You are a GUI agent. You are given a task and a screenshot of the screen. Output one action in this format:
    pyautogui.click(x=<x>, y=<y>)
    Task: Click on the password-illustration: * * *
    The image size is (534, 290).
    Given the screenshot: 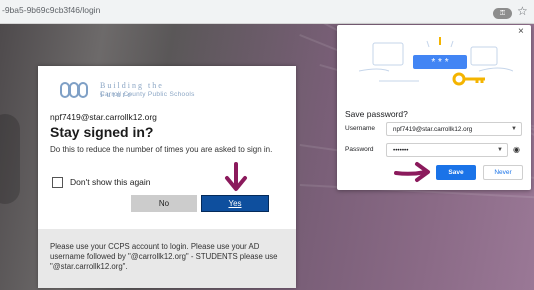 What is the action you would take?
    pyautogui.click(x=436, y=61)
    